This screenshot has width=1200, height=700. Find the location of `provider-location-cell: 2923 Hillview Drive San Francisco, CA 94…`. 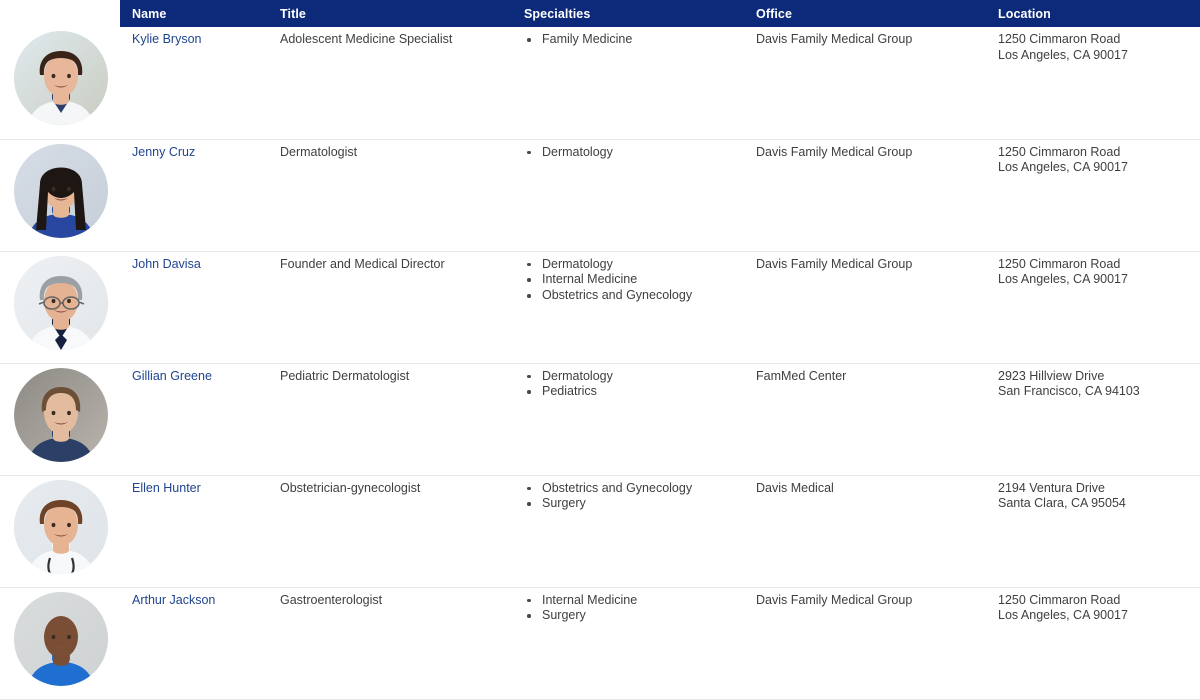

provider-location-cell: 2923 Hillview Drive San Francisco, CA 94… is located at coordinates (1093, 419).